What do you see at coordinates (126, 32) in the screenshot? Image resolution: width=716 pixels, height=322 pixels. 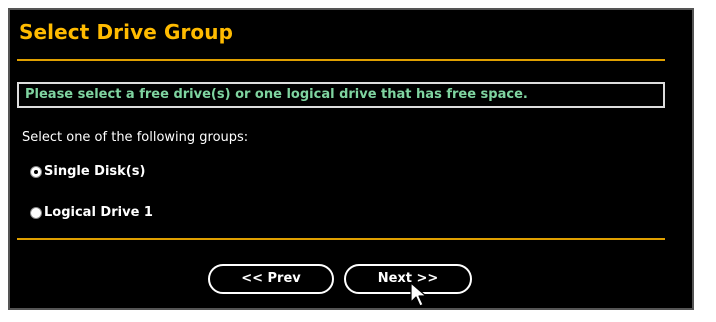 I see `page-title: Select Drive Group` at bounding box center [126, 32].